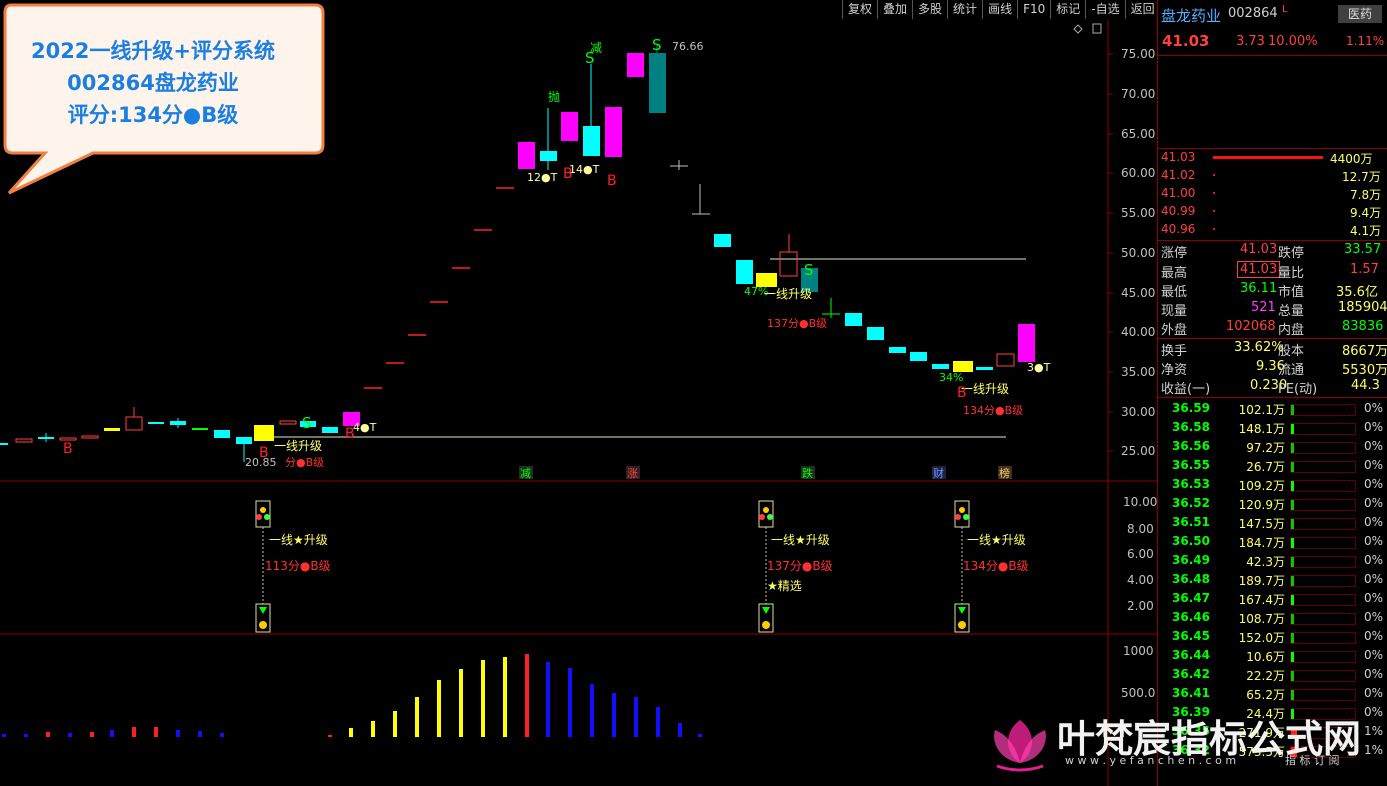 This screenshot has height=786, width=1387. I want to click on bid-volume: 4400万, so click(1351, 159).